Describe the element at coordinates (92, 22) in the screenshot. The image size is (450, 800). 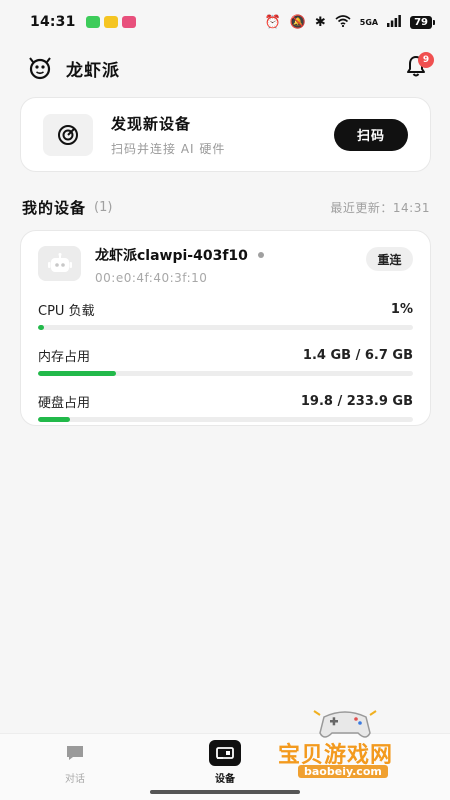
I see `message-app-icon` at that location.